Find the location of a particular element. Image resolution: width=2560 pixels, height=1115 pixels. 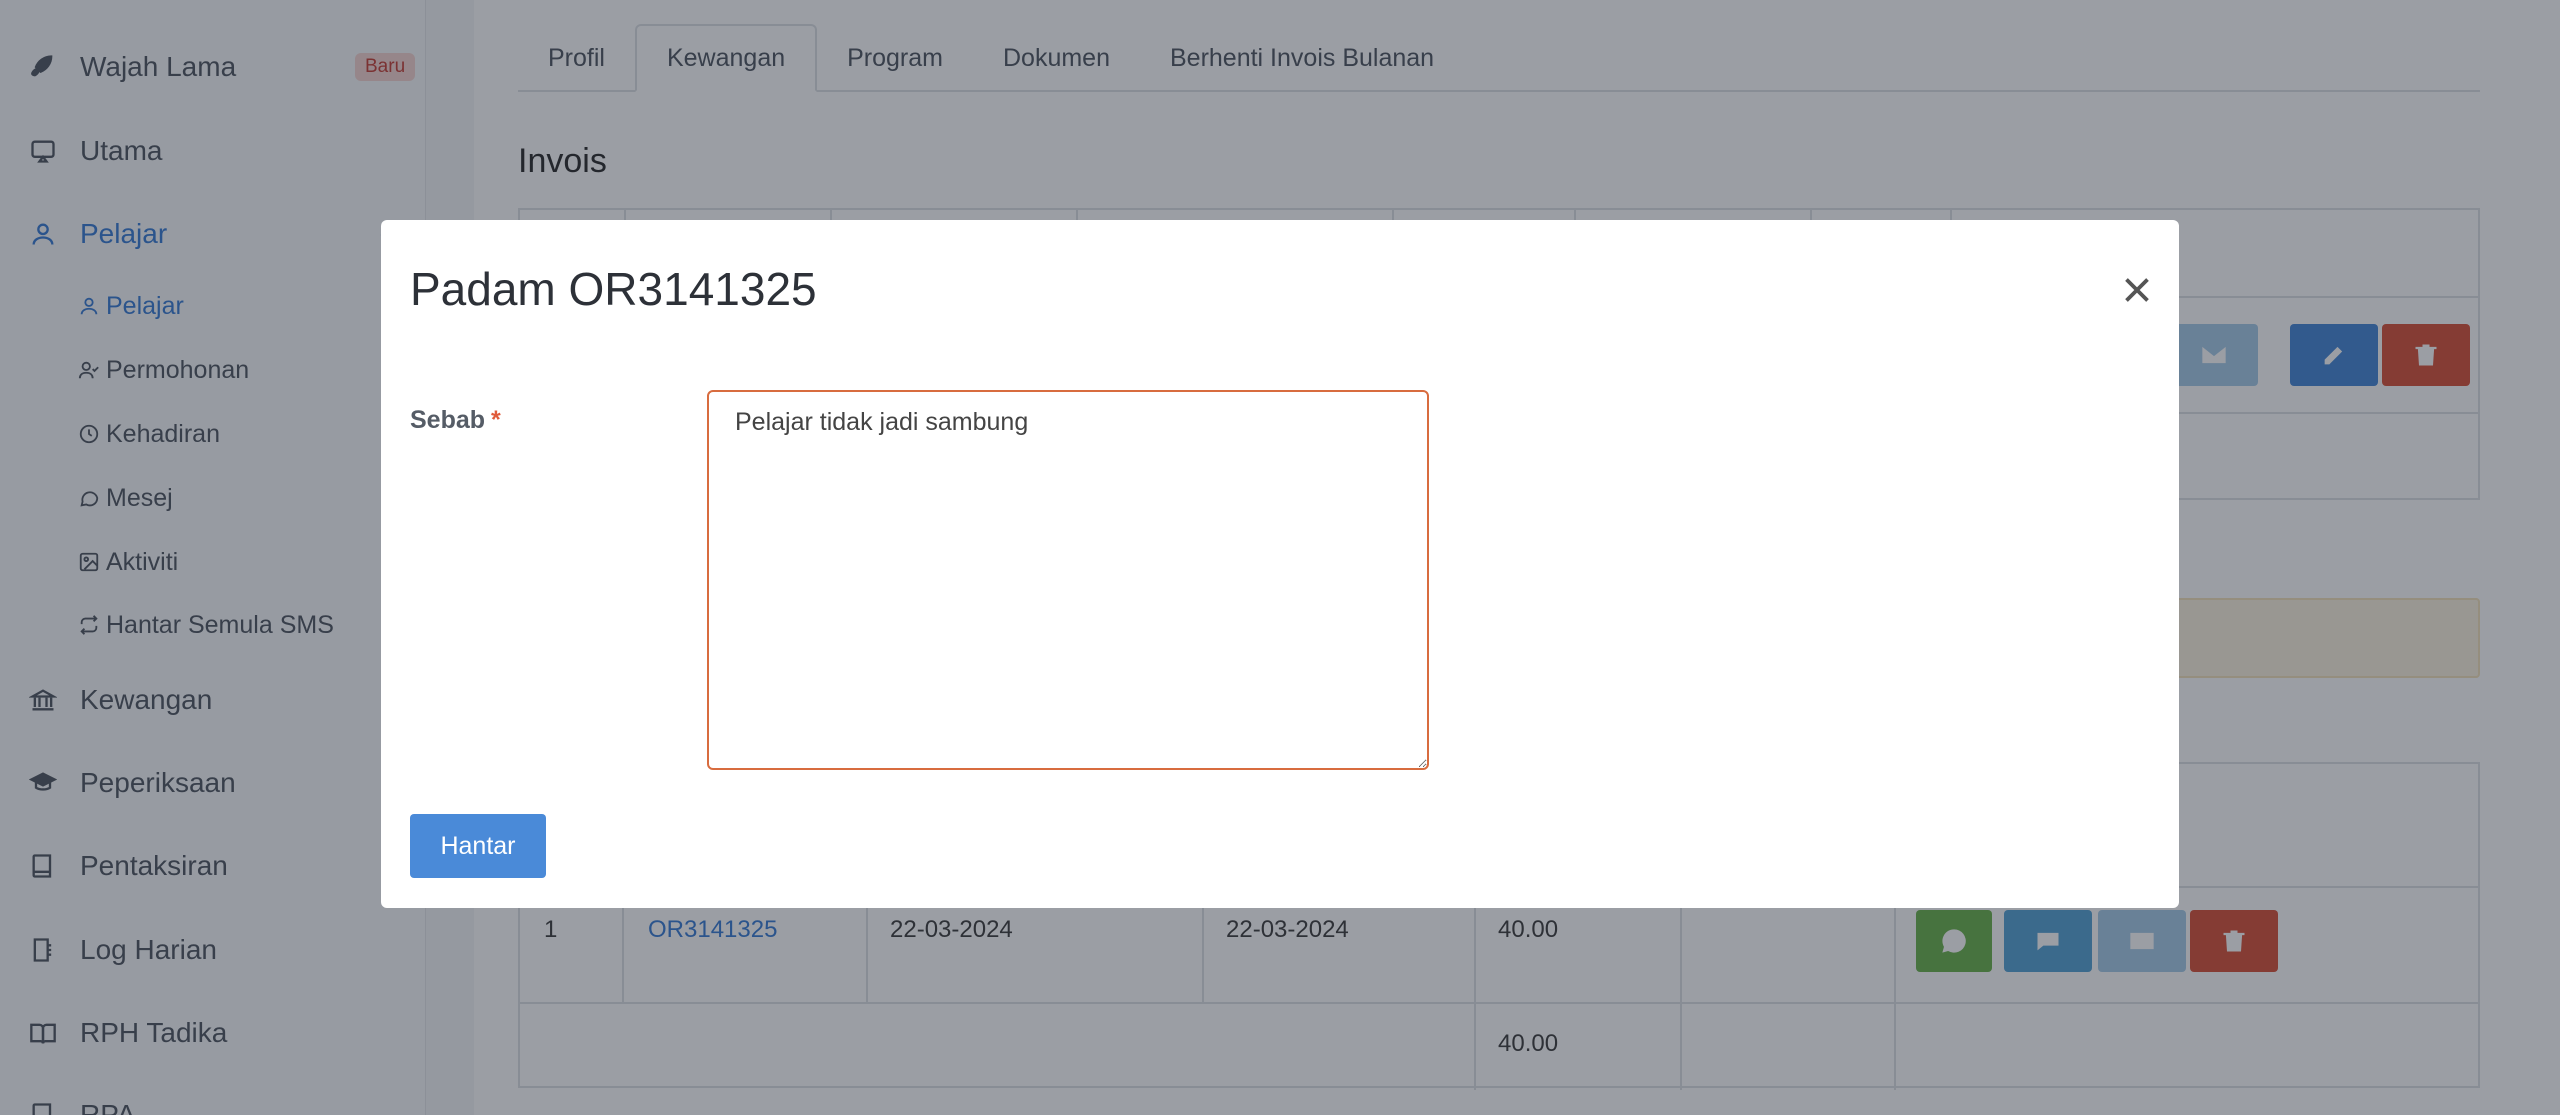

modal-title: Padam OR3141325 is located at coordinates (613, 289).